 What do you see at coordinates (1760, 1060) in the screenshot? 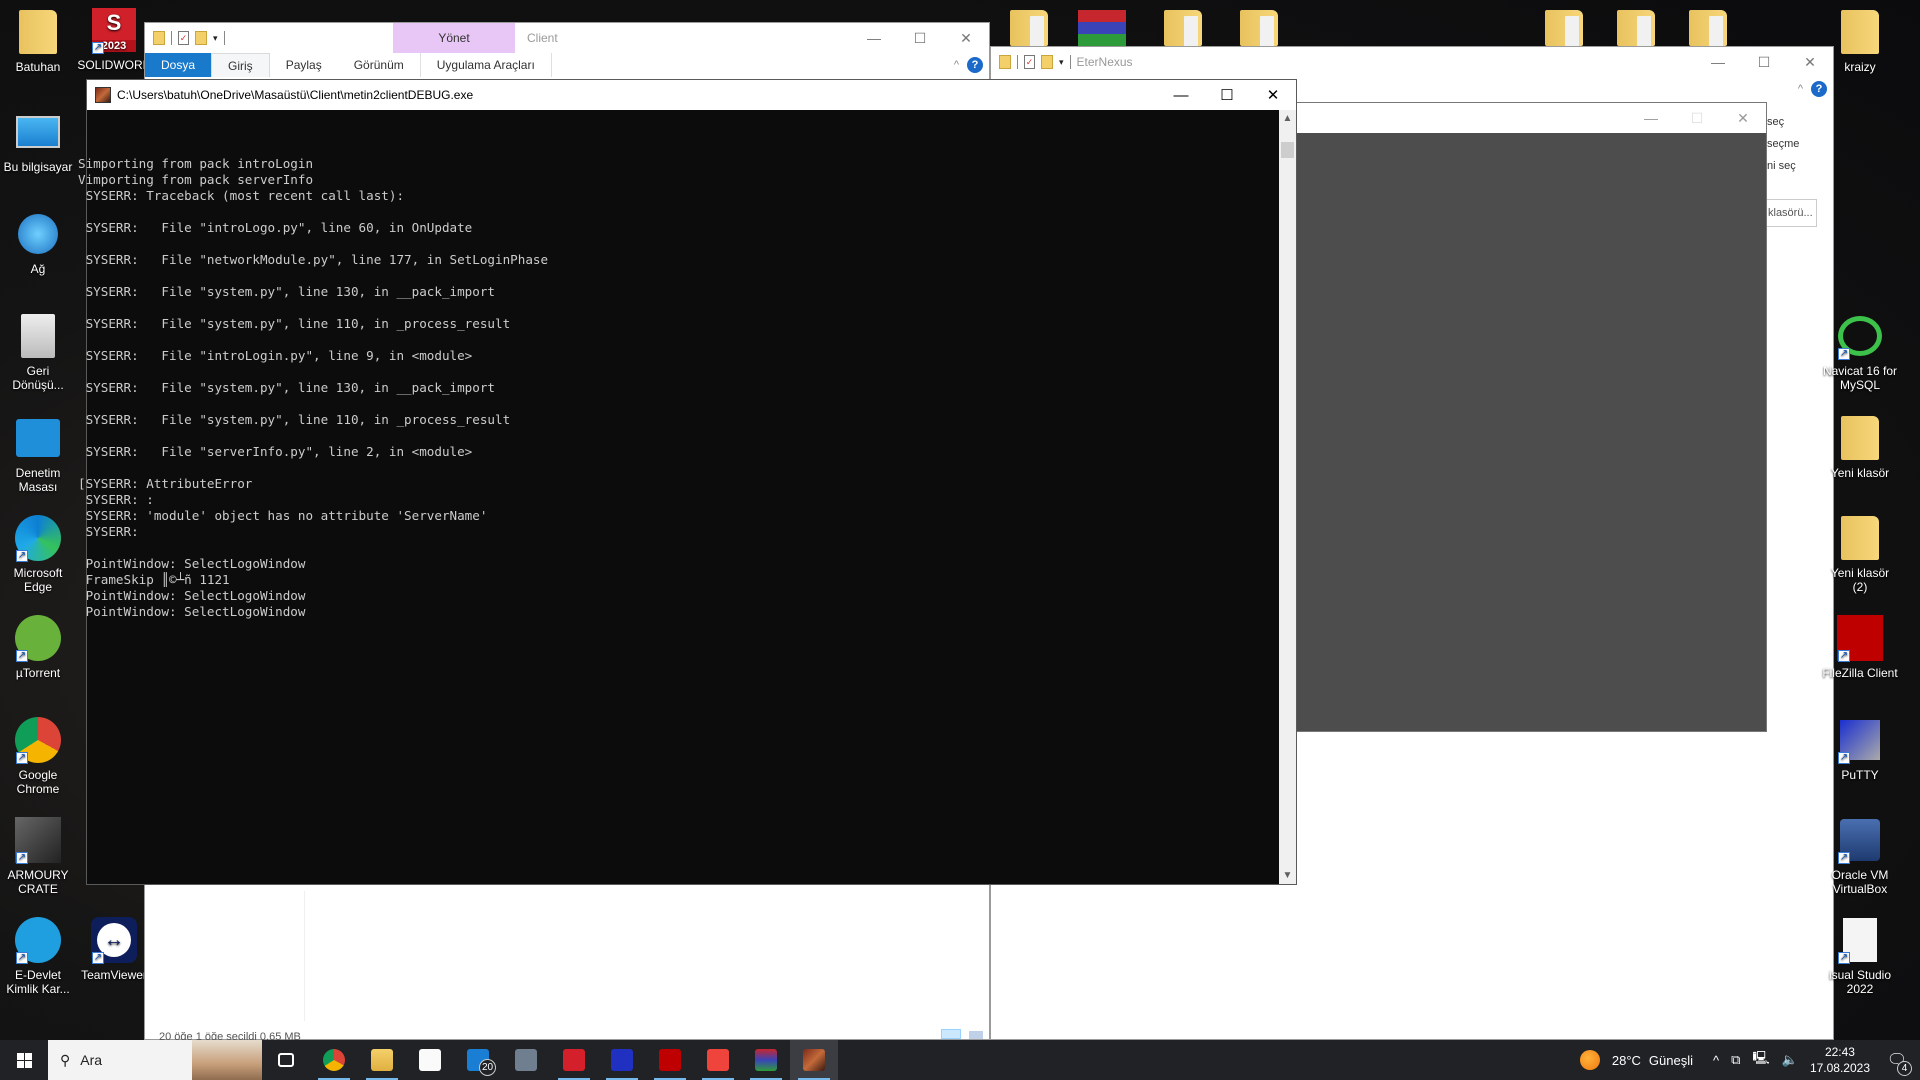
I see `network-icon: 🖳` at bounding box center [1760, 1060].